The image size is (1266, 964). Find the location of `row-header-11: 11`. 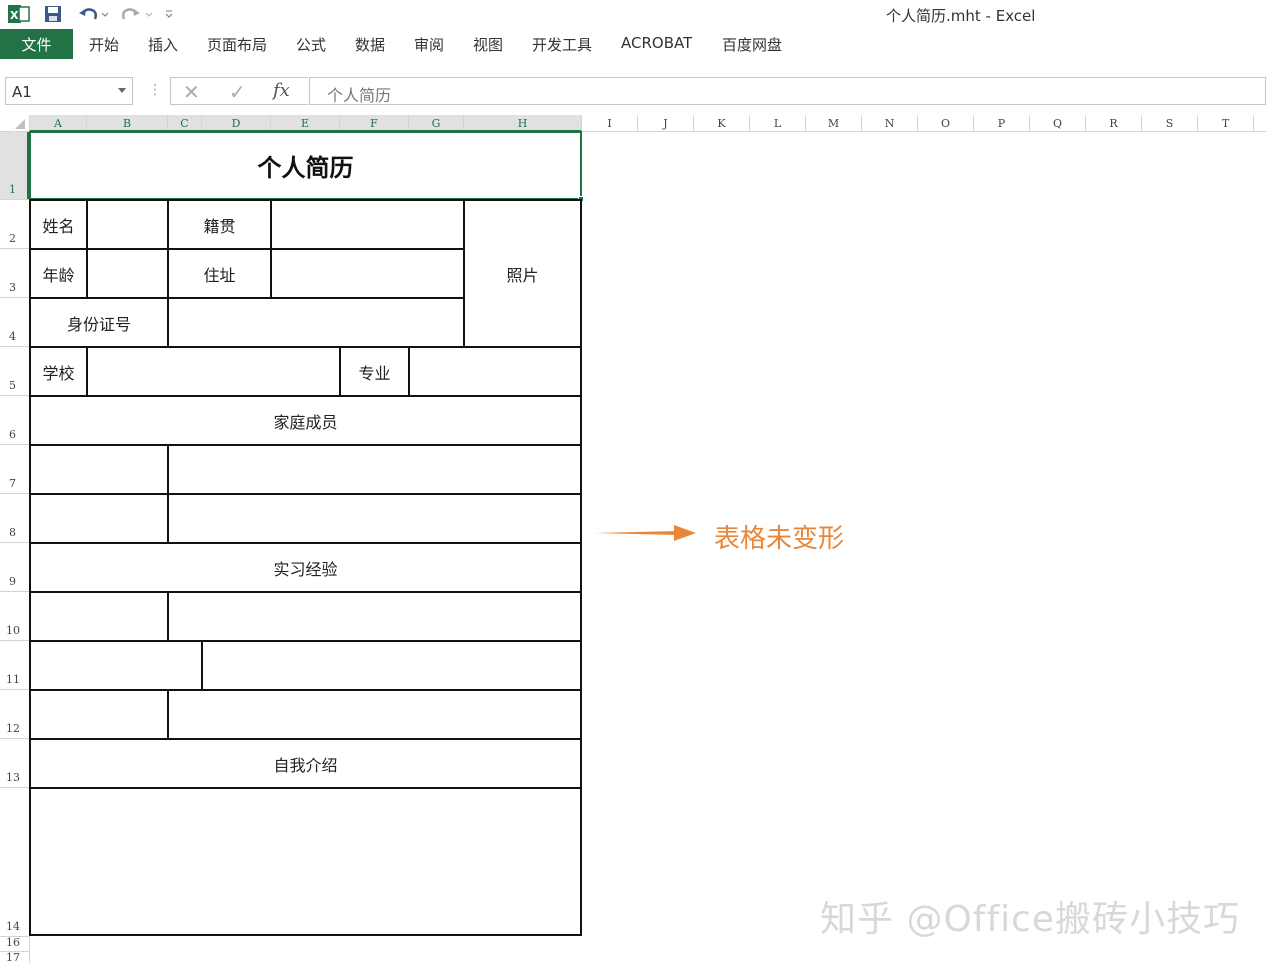

row-header-11: 11 is located at coordinates (14, 679).